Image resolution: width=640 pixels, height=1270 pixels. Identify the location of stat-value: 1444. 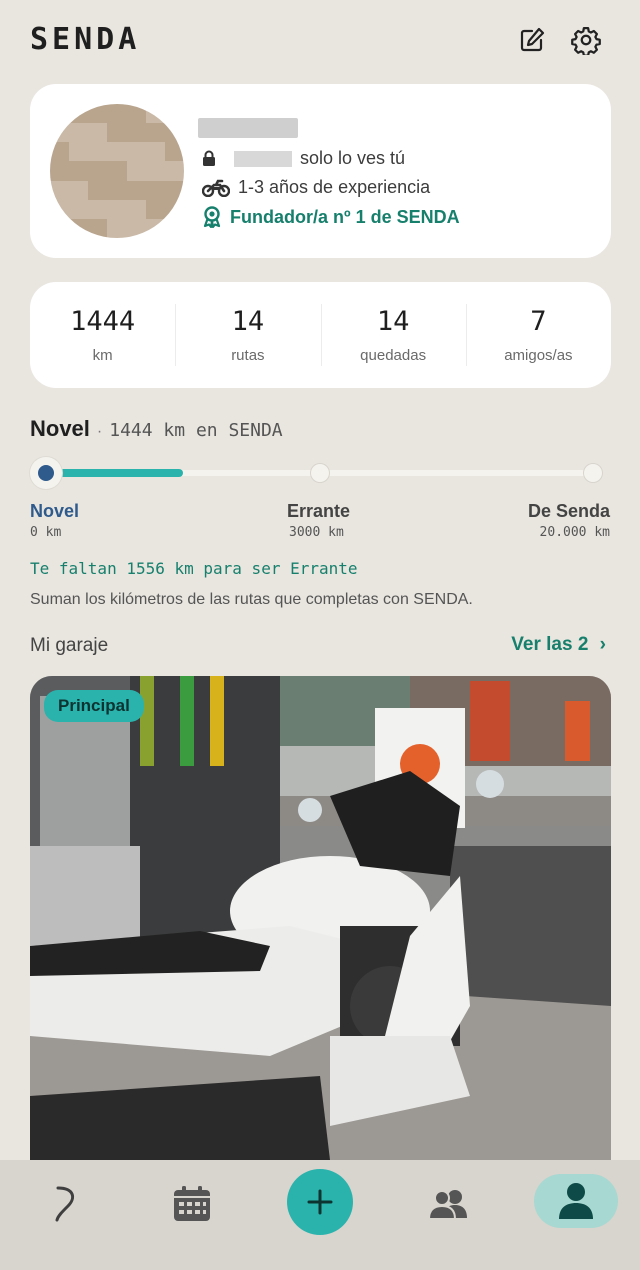
(103, 321).